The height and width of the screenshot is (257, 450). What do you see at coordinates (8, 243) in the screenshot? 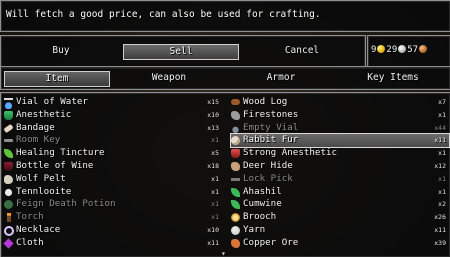
I see `cloth-icon` at bounding box center [8, 243].